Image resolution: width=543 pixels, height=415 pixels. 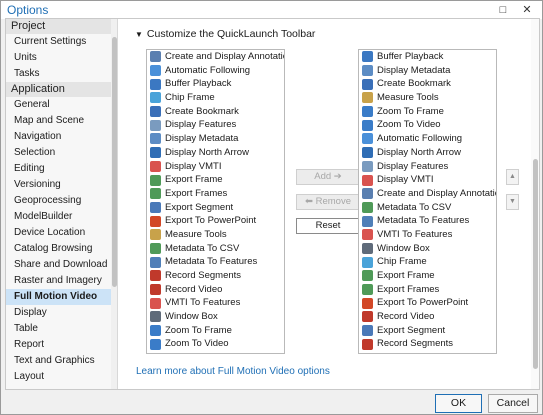 I want to click on sidebar-item-table: Table, so click(x=61, y=329).